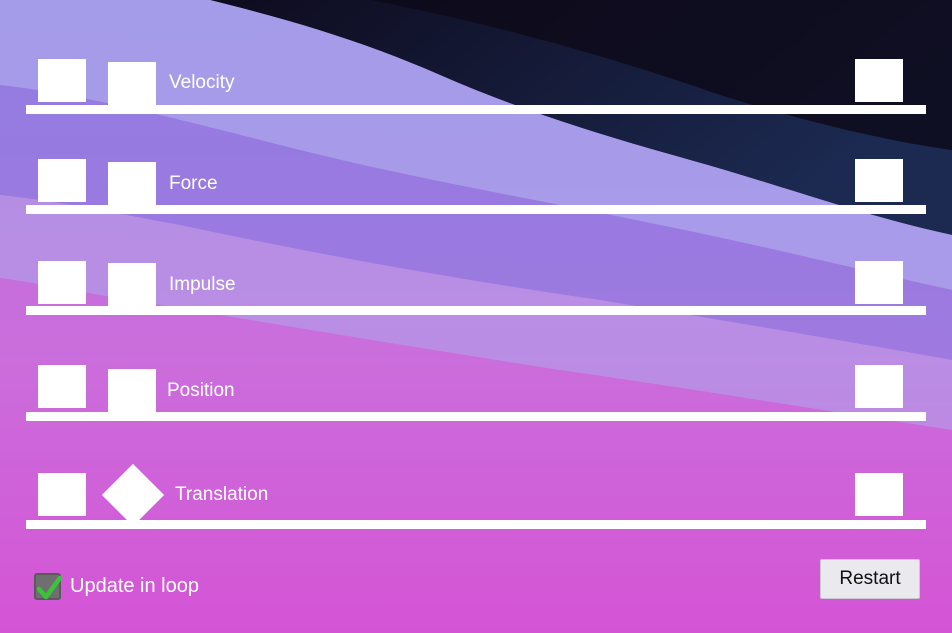 The height and width of the screenshot is (633, 952). I want to click on velocity-label: Velocity, so click(202, 82).